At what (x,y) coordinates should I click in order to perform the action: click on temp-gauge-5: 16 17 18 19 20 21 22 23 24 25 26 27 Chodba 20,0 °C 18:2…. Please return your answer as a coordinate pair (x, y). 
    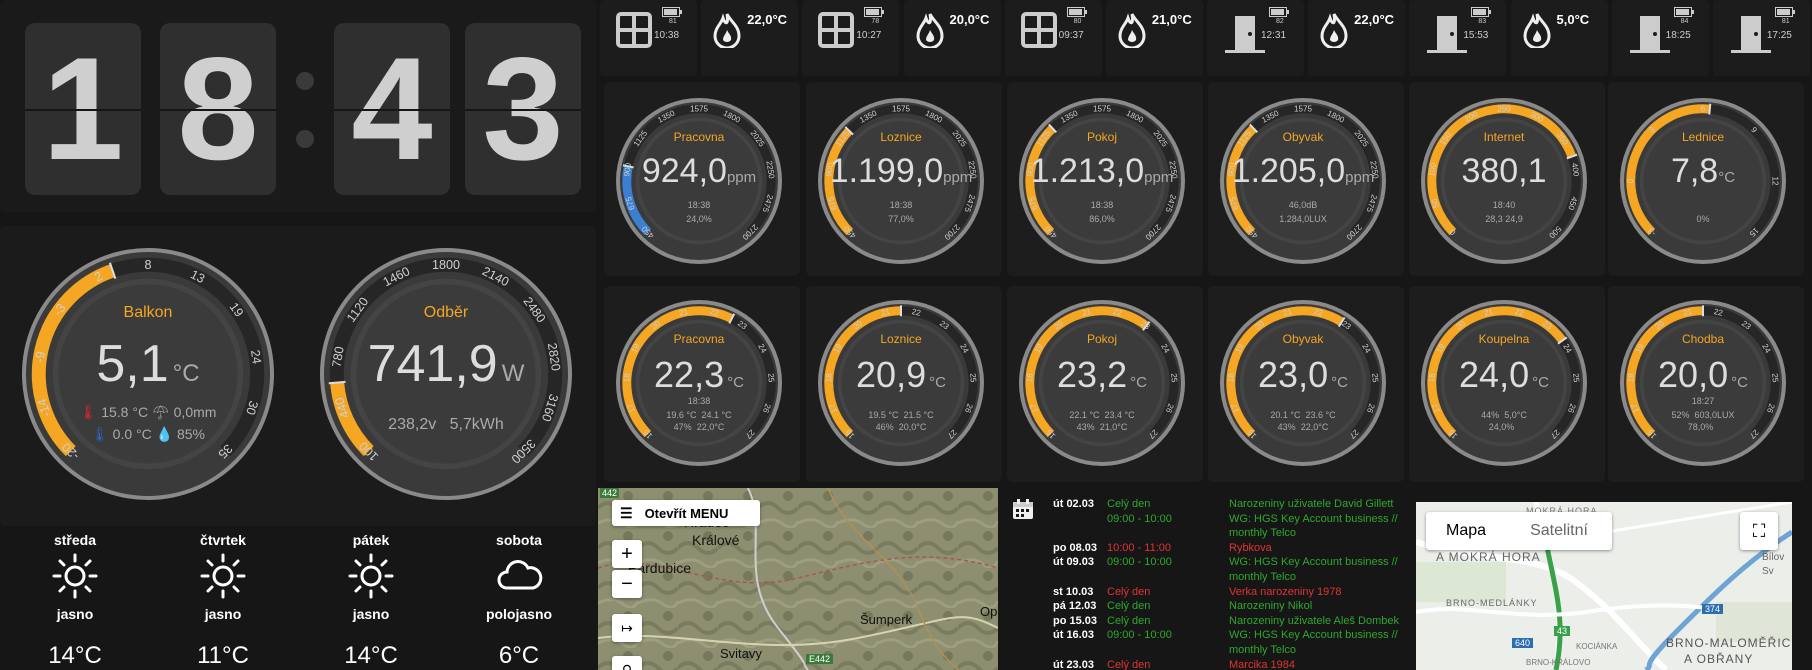
    Looking at the image, I should click on (1703, 383).